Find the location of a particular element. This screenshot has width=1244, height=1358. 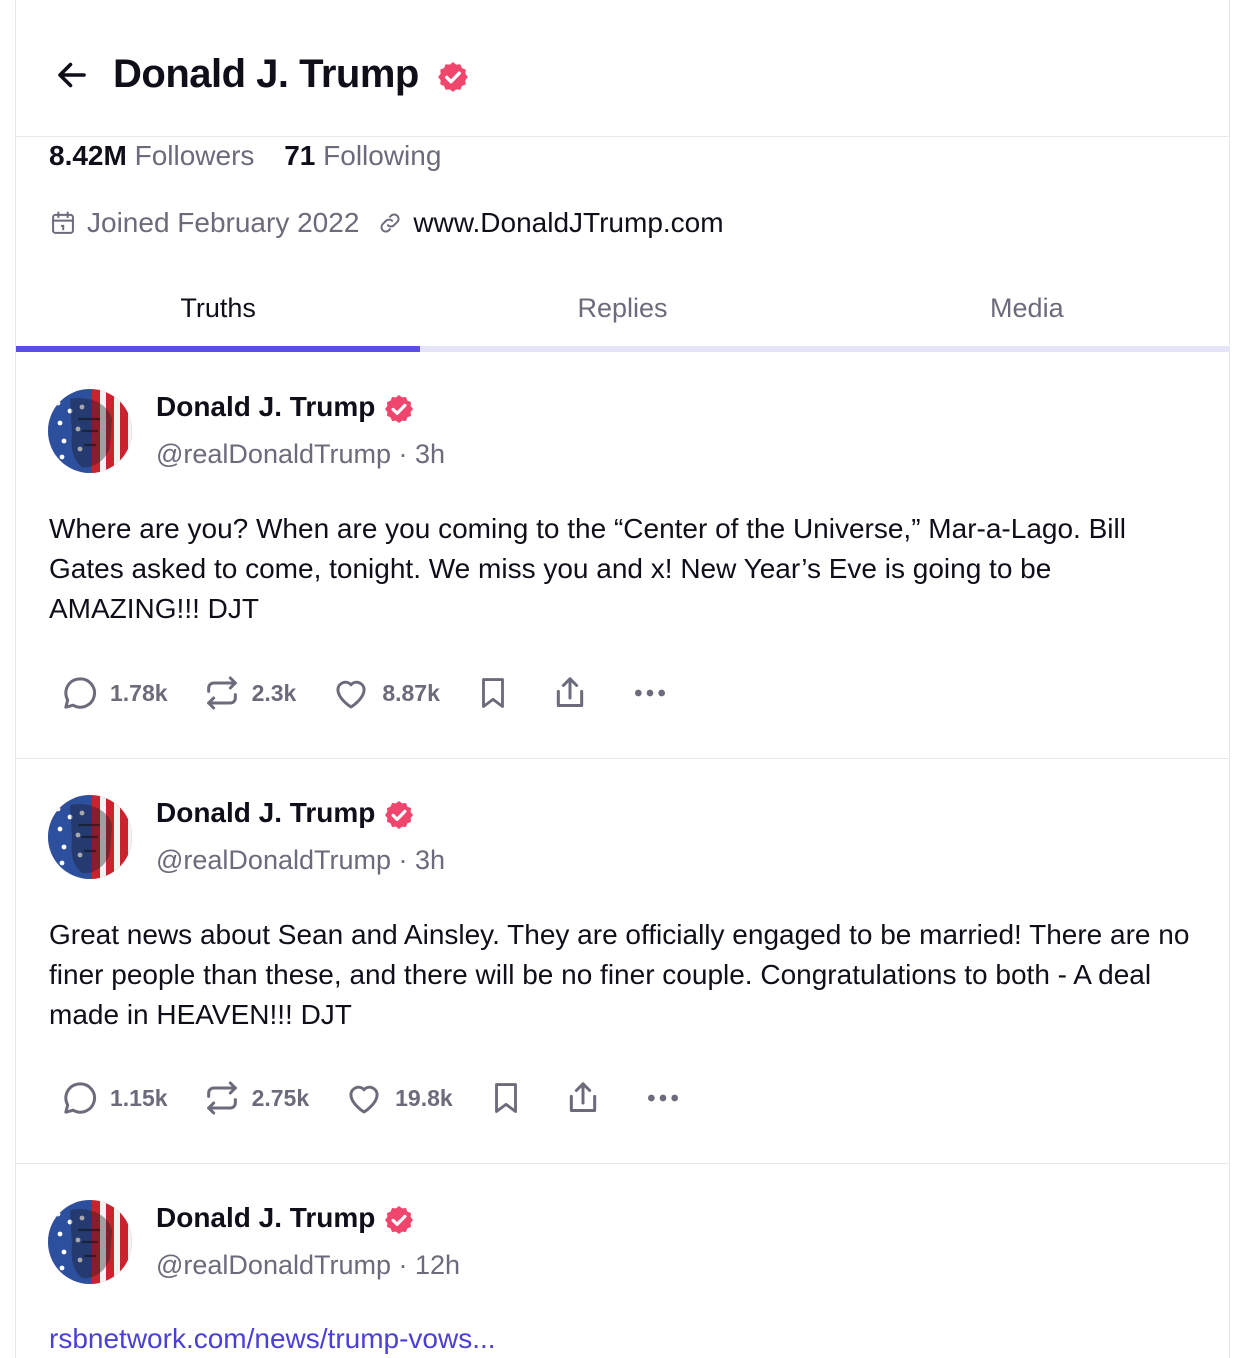

reply-button: 1.78k is located at coordinates (114, 693).